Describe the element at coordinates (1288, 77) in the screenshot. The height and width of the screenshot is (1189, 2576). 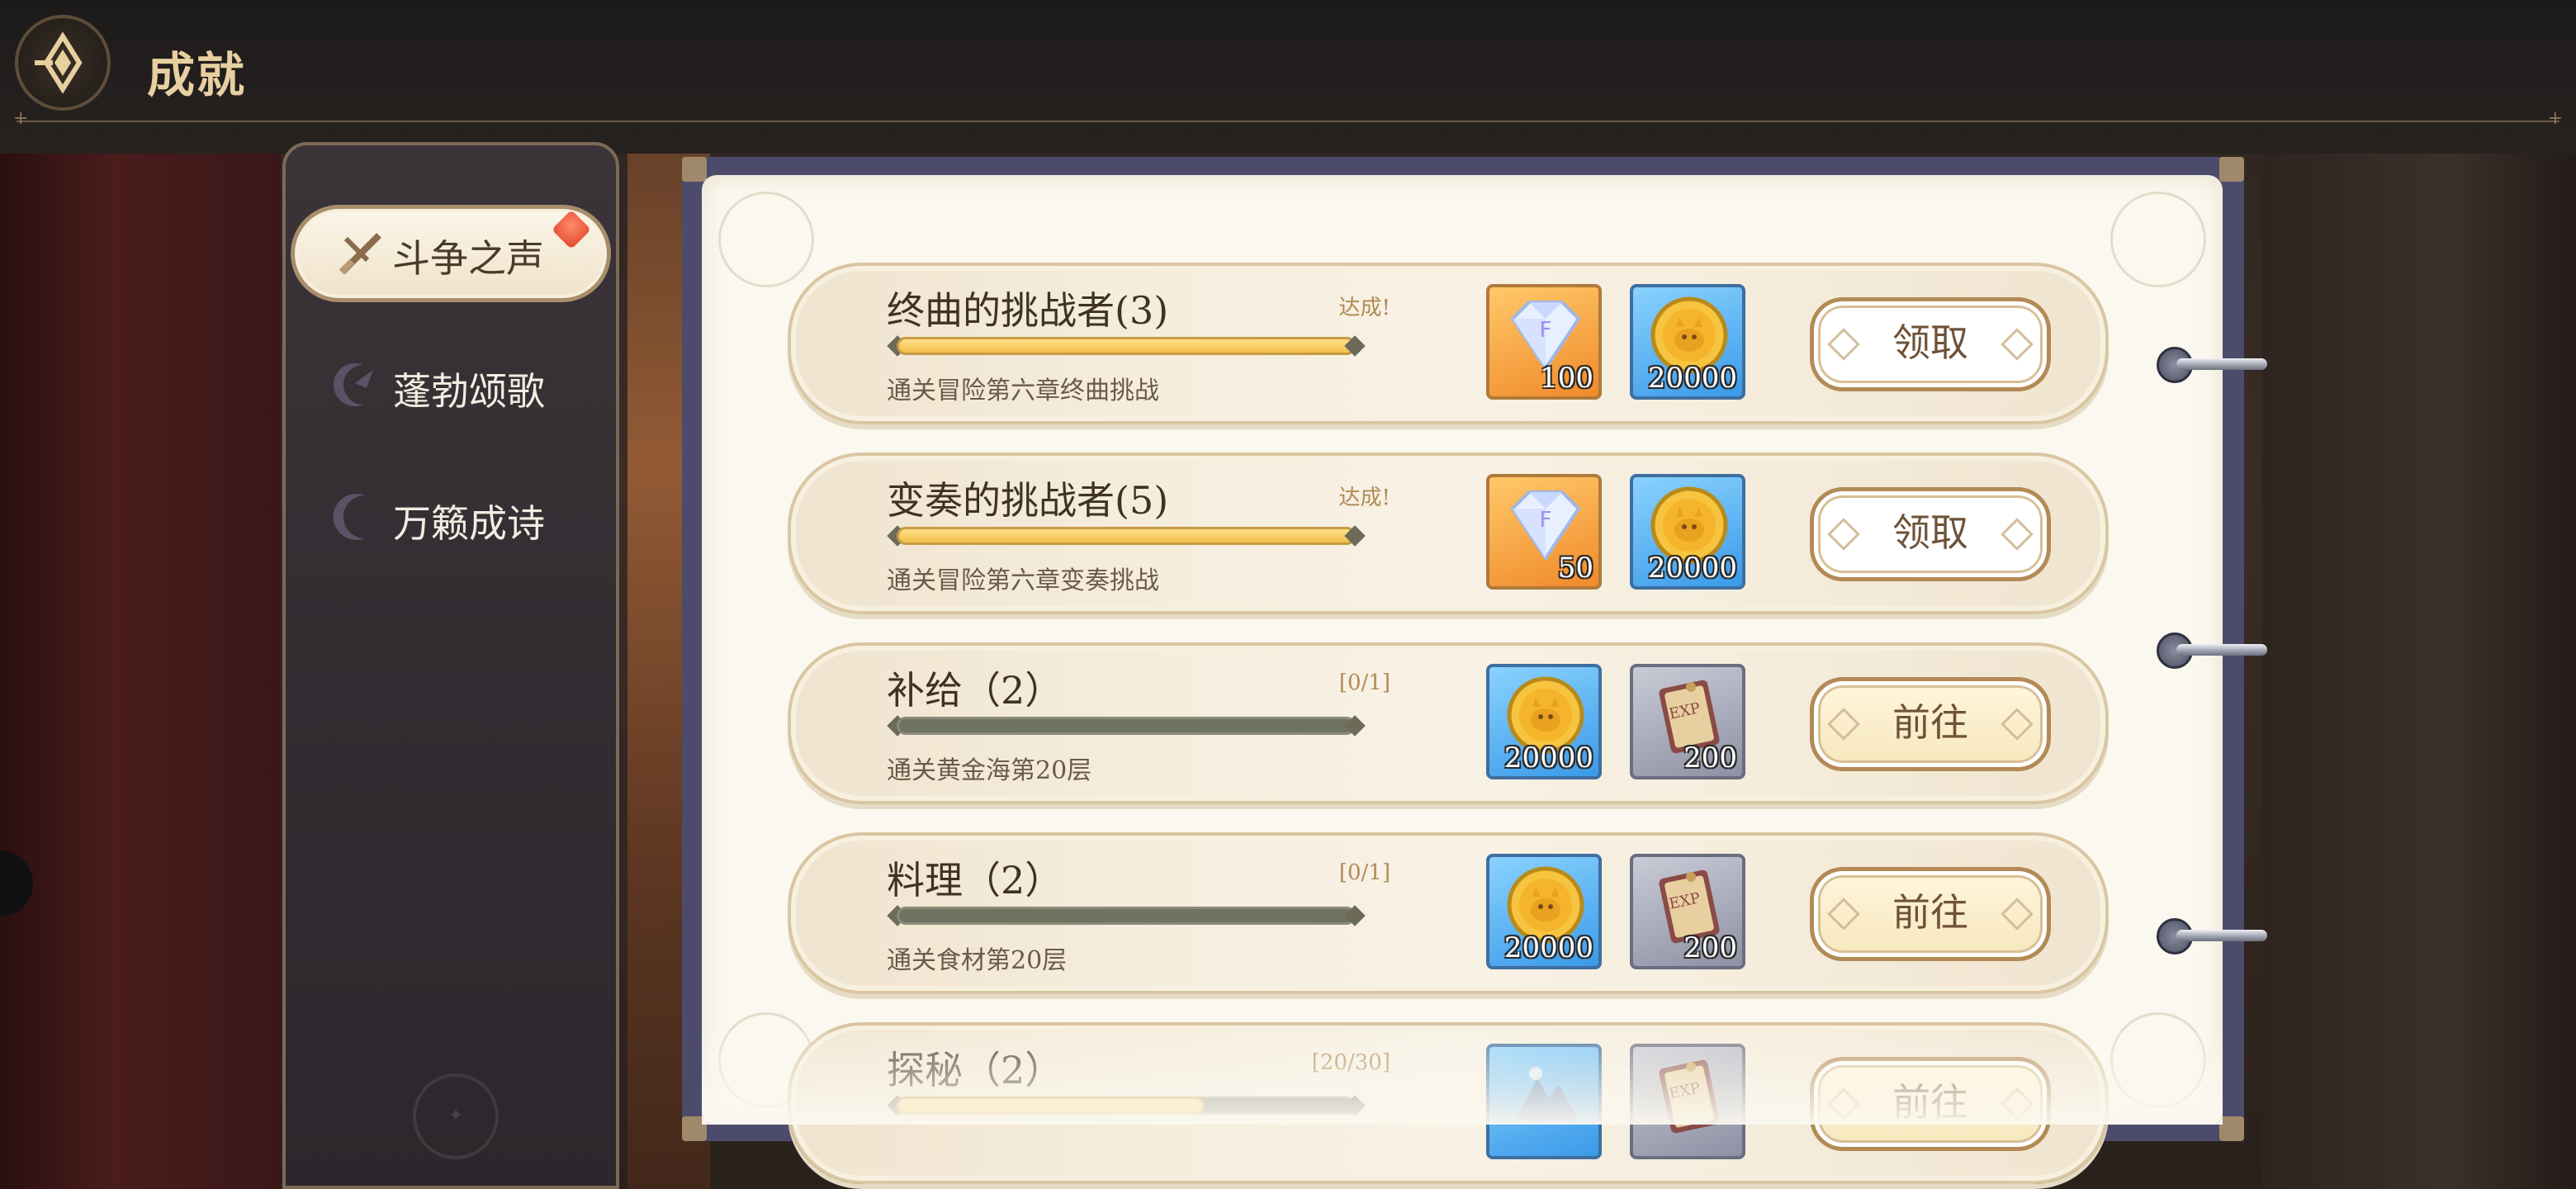
I see `top-bar: 成就` at that location.